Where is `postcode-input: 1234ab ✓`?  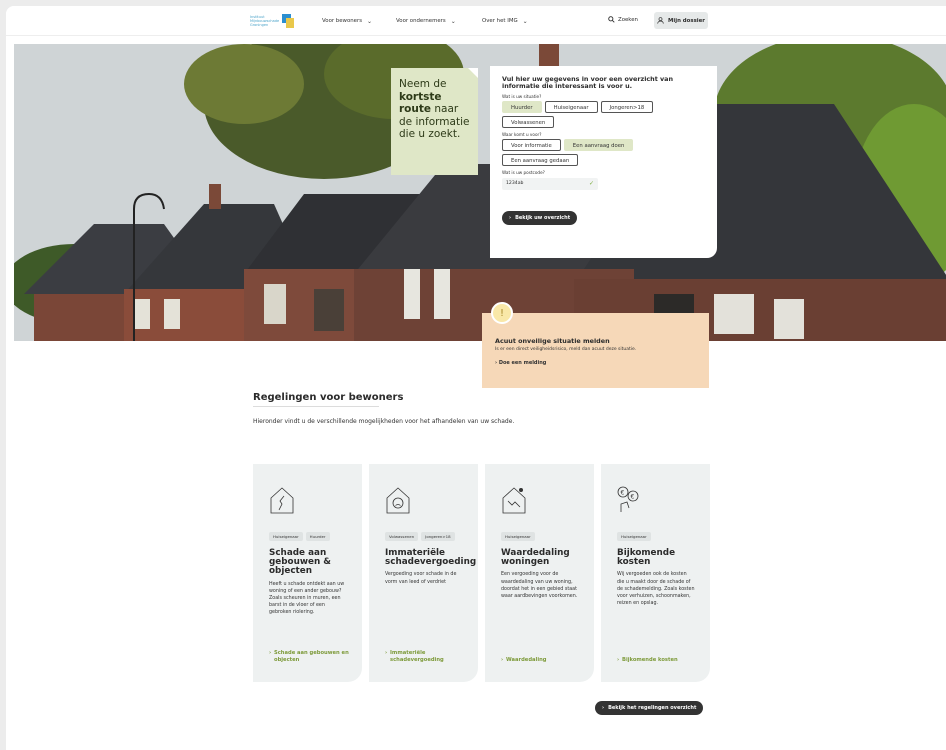
postcode-input: 1234ab ✓ is located at coordinates (550, 184).